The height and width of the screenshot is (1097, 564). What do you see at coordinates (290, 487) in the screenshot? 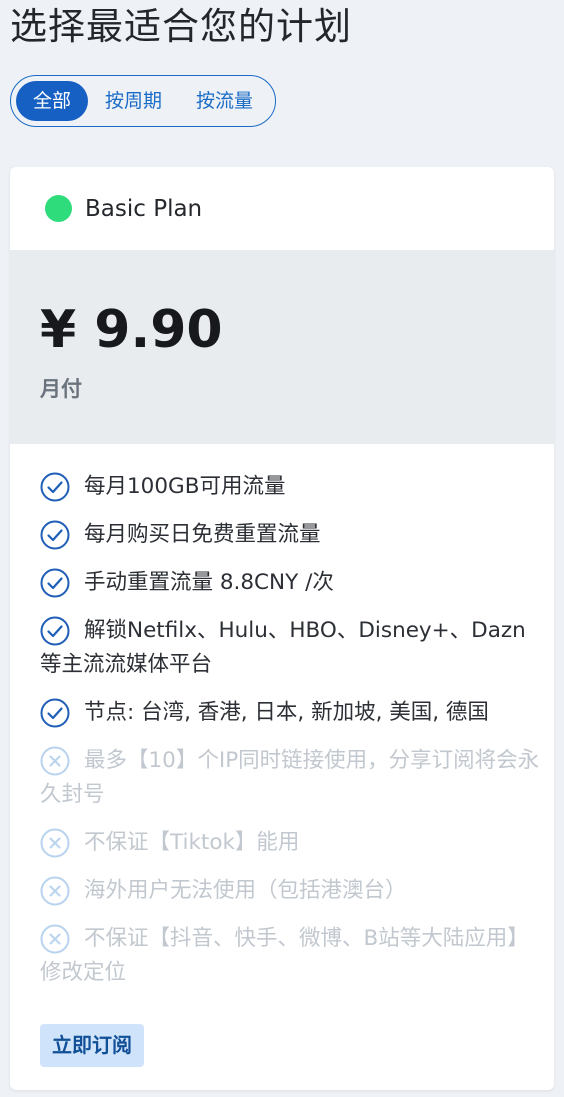
I see `feature-item: 每月100GB可用流量` at bounding box center [290, 487].